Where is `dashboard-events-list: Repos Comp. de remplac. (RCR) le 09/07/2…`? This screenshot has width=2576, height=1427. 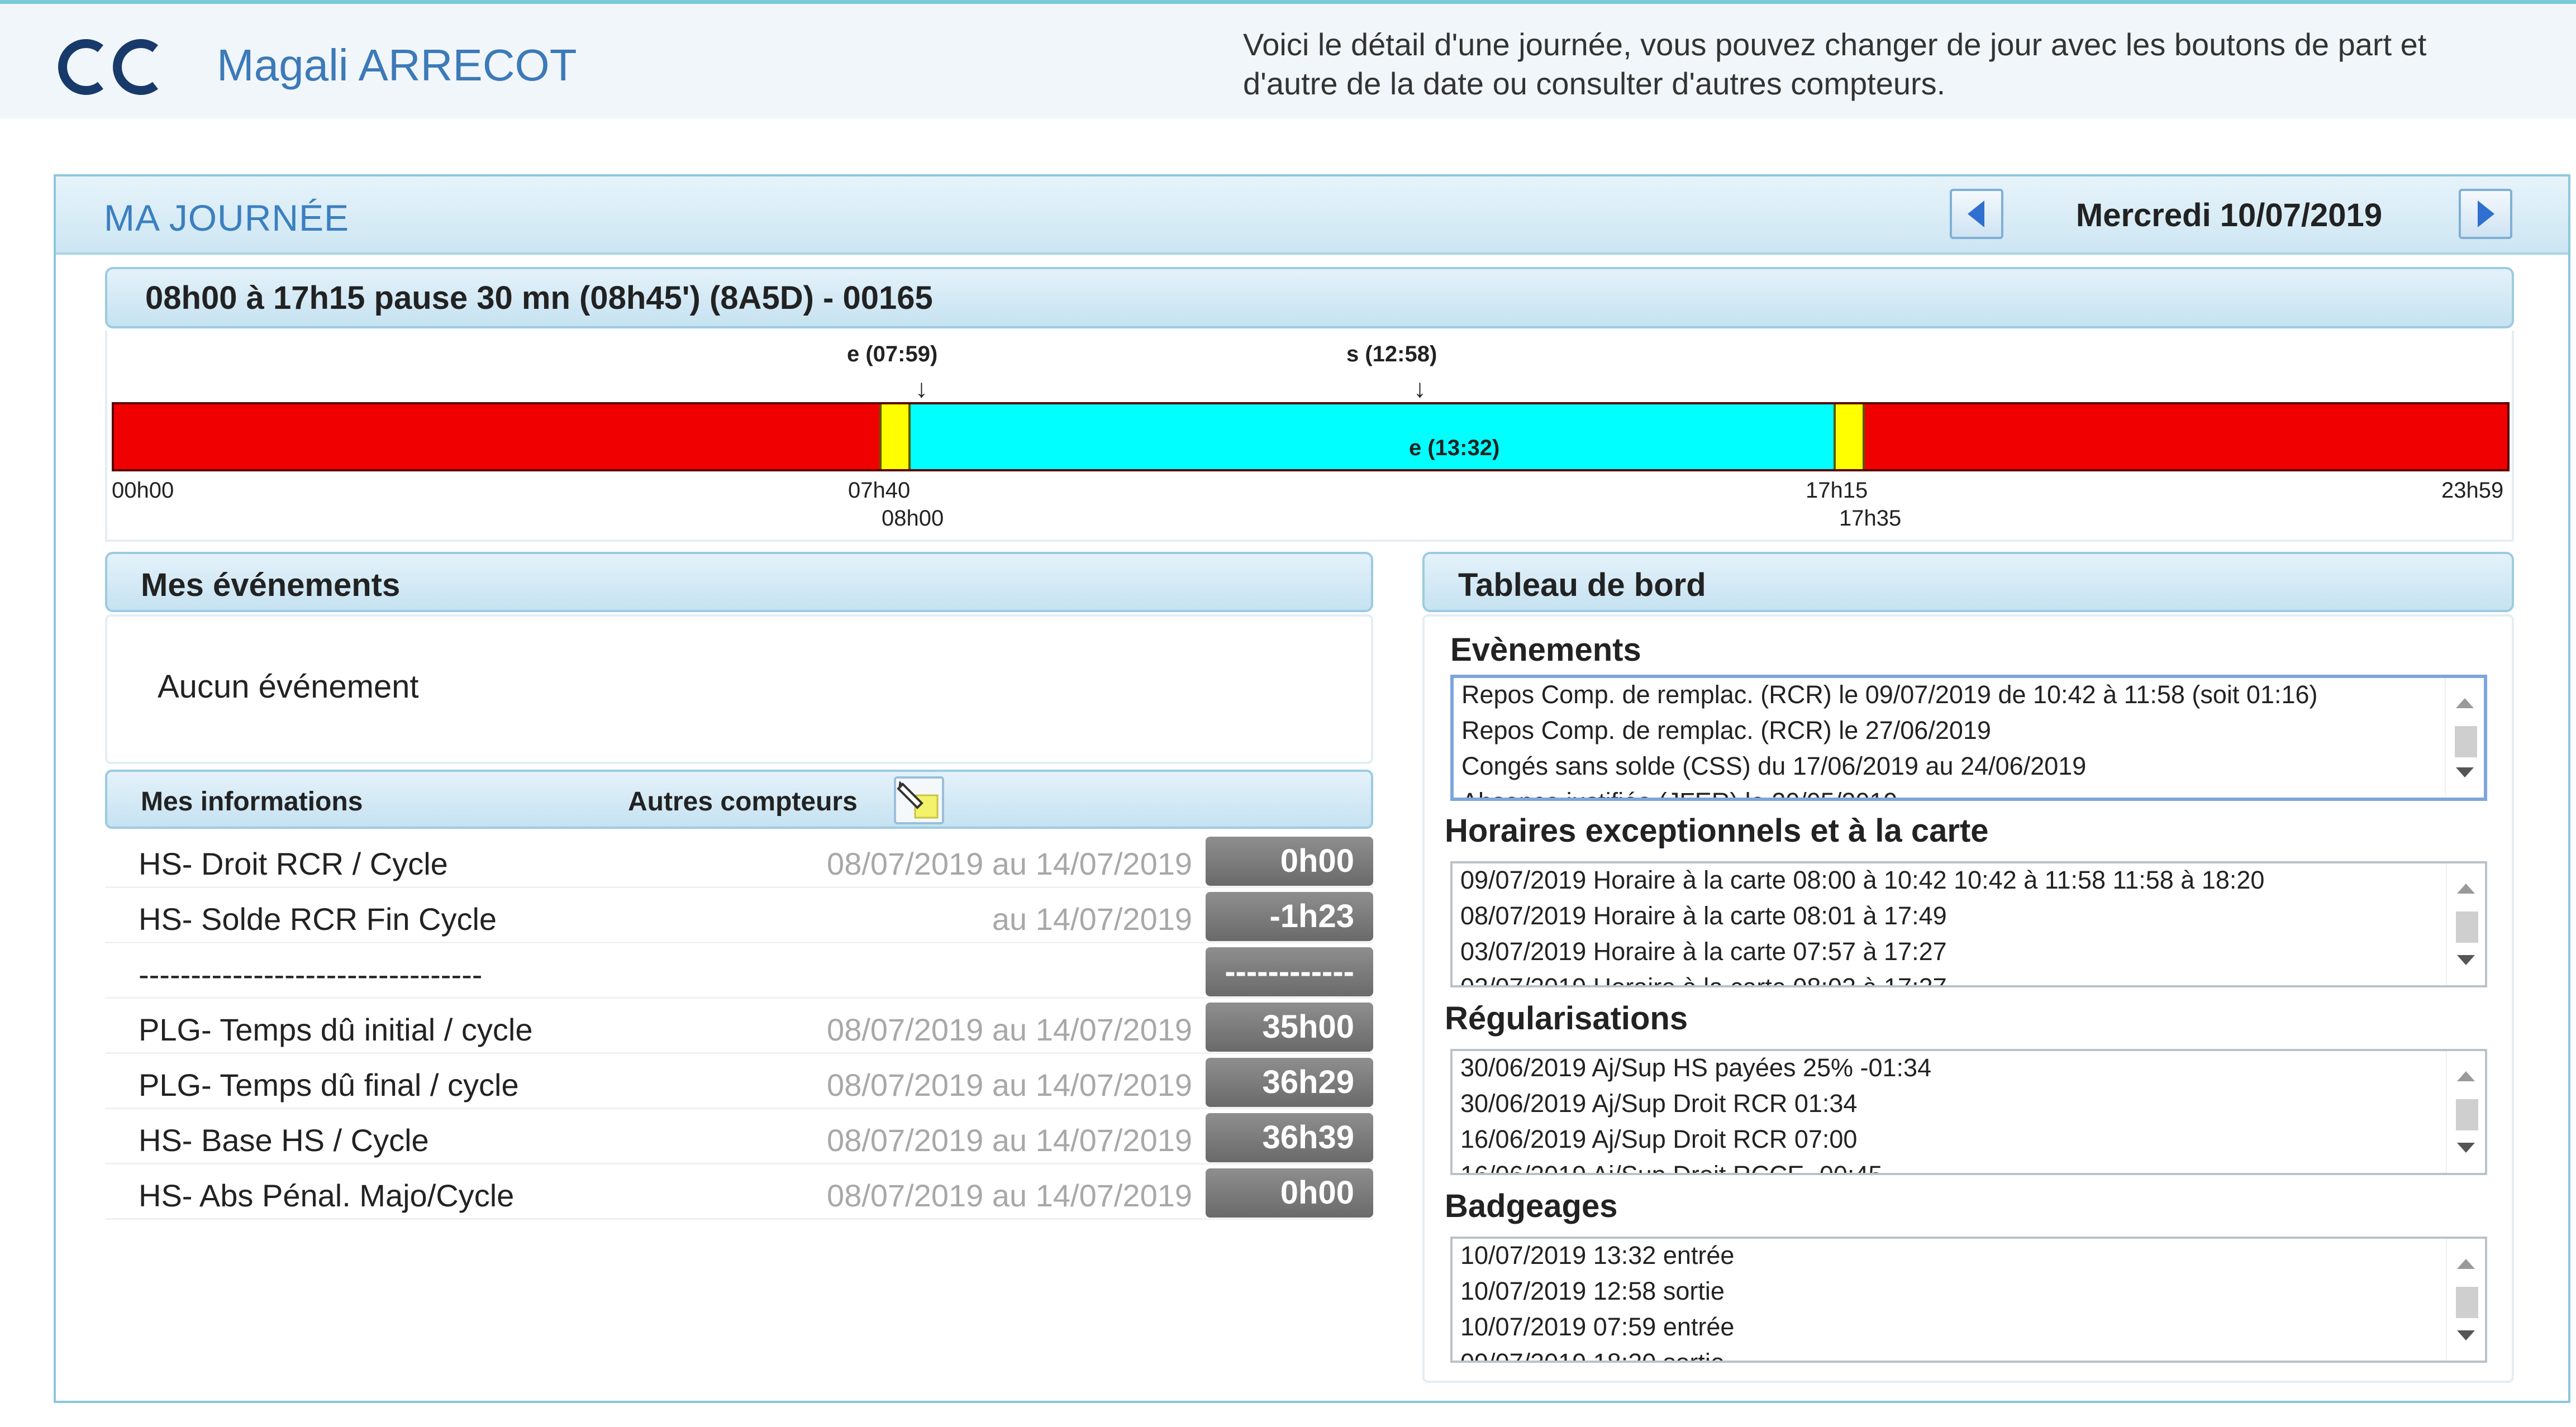 dashboard-events-list: Repos Comp. de remplac. (RCR) le 09/07/2… is located at coordinates (1968, 738).